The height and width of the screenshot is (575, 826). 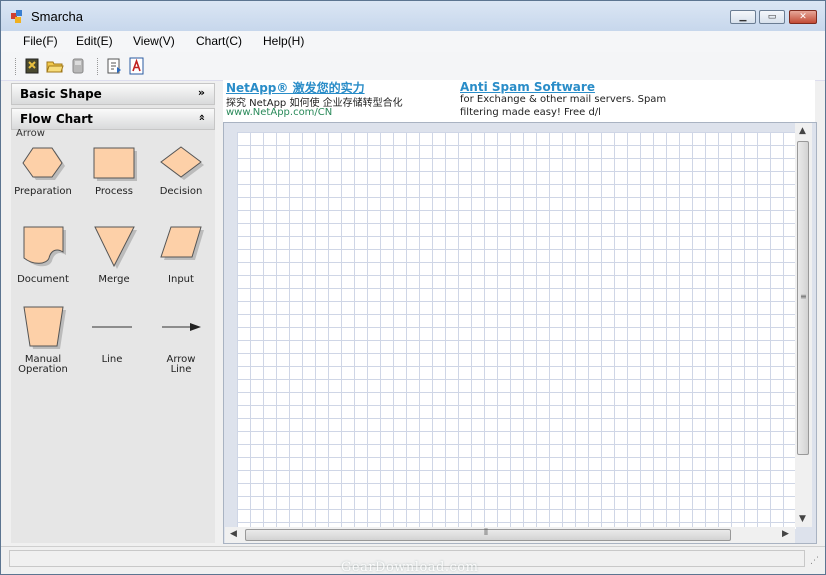 What do you see at coordinates (181, 364) in the screenshot?
I see `shape-label: Arrow Line` at bounding box center [181, 364].